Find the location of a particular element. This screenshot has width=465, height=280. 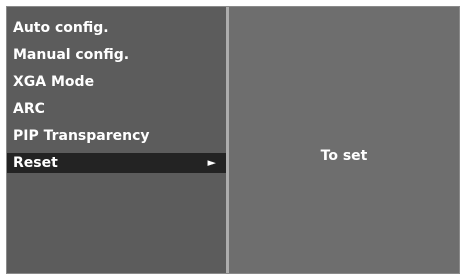

menu-item-pip-transparency: PIP Transparency is located at coordinates (116, 136).